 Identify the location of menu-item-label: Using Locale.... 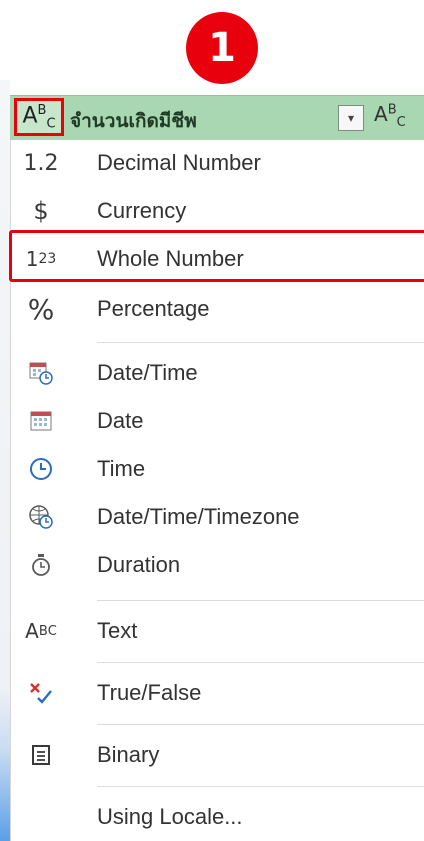
(170, 816).